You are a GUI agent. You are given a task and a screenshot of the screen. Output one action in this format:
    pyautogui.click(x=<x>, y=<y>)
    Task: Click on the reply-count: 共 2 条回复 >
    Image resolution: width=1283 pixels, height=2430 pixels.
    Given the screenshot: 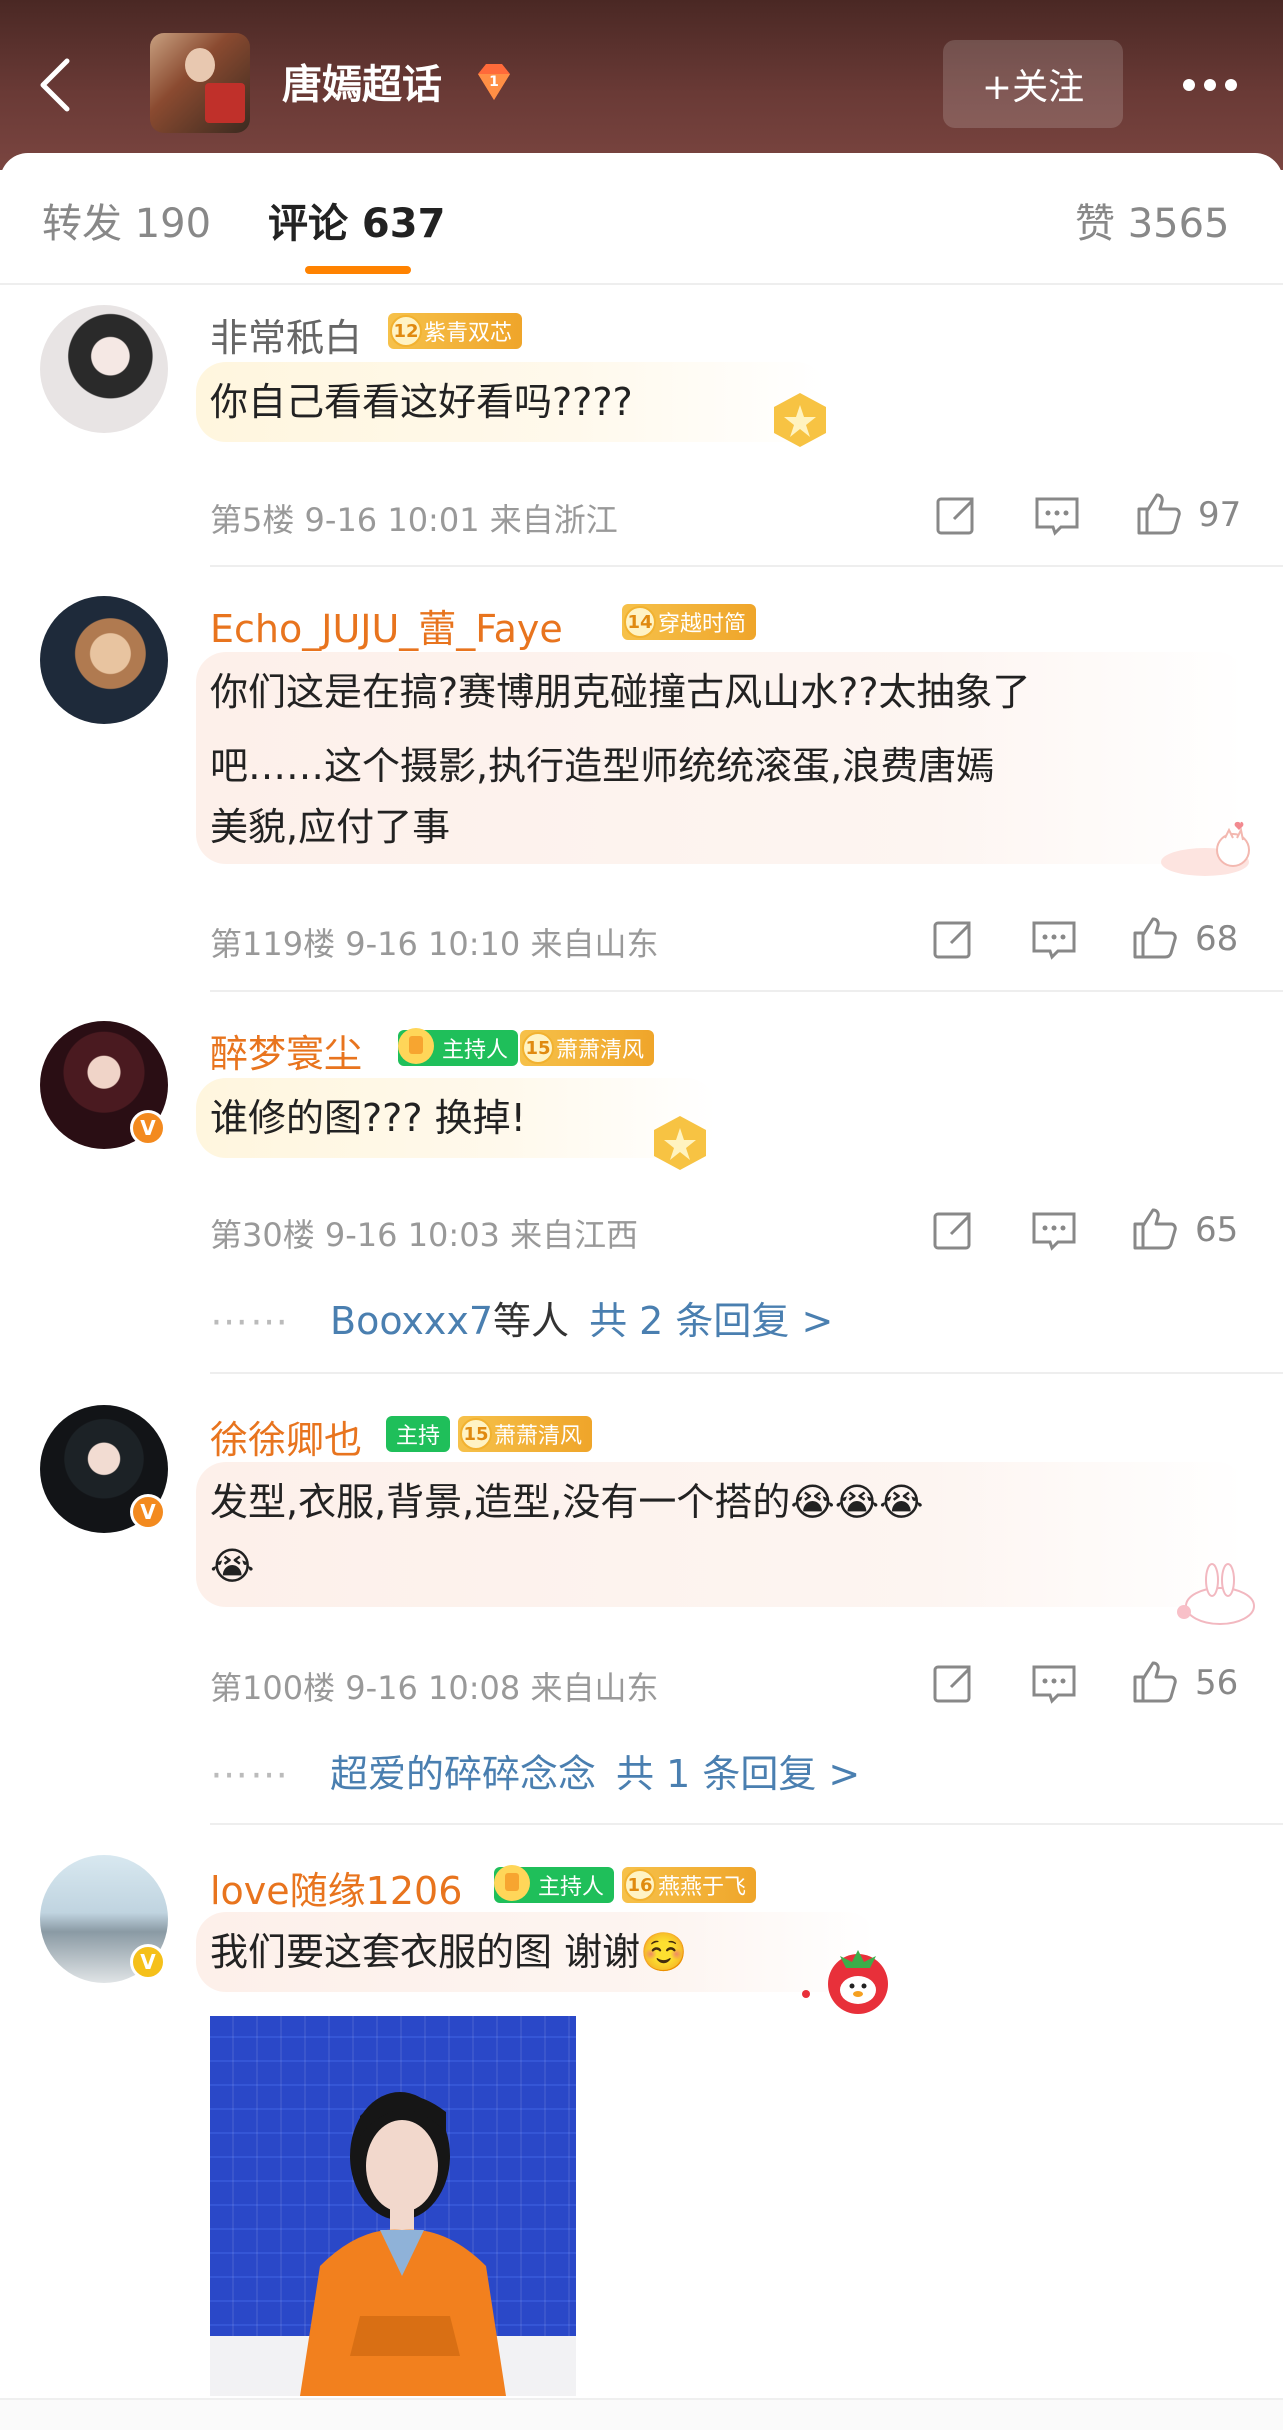 What is the action you would take?
    pyautogui.click(x=711, y=1321)
    